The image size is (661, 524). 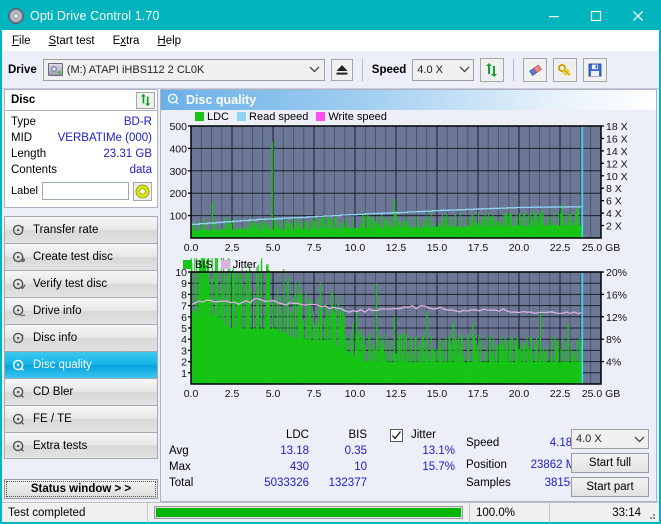 What do you see at coordinates (81, 337) in the screenshot?
I see `sidebar-item-disc-info: Disc info` at bounding box center [81, 337].